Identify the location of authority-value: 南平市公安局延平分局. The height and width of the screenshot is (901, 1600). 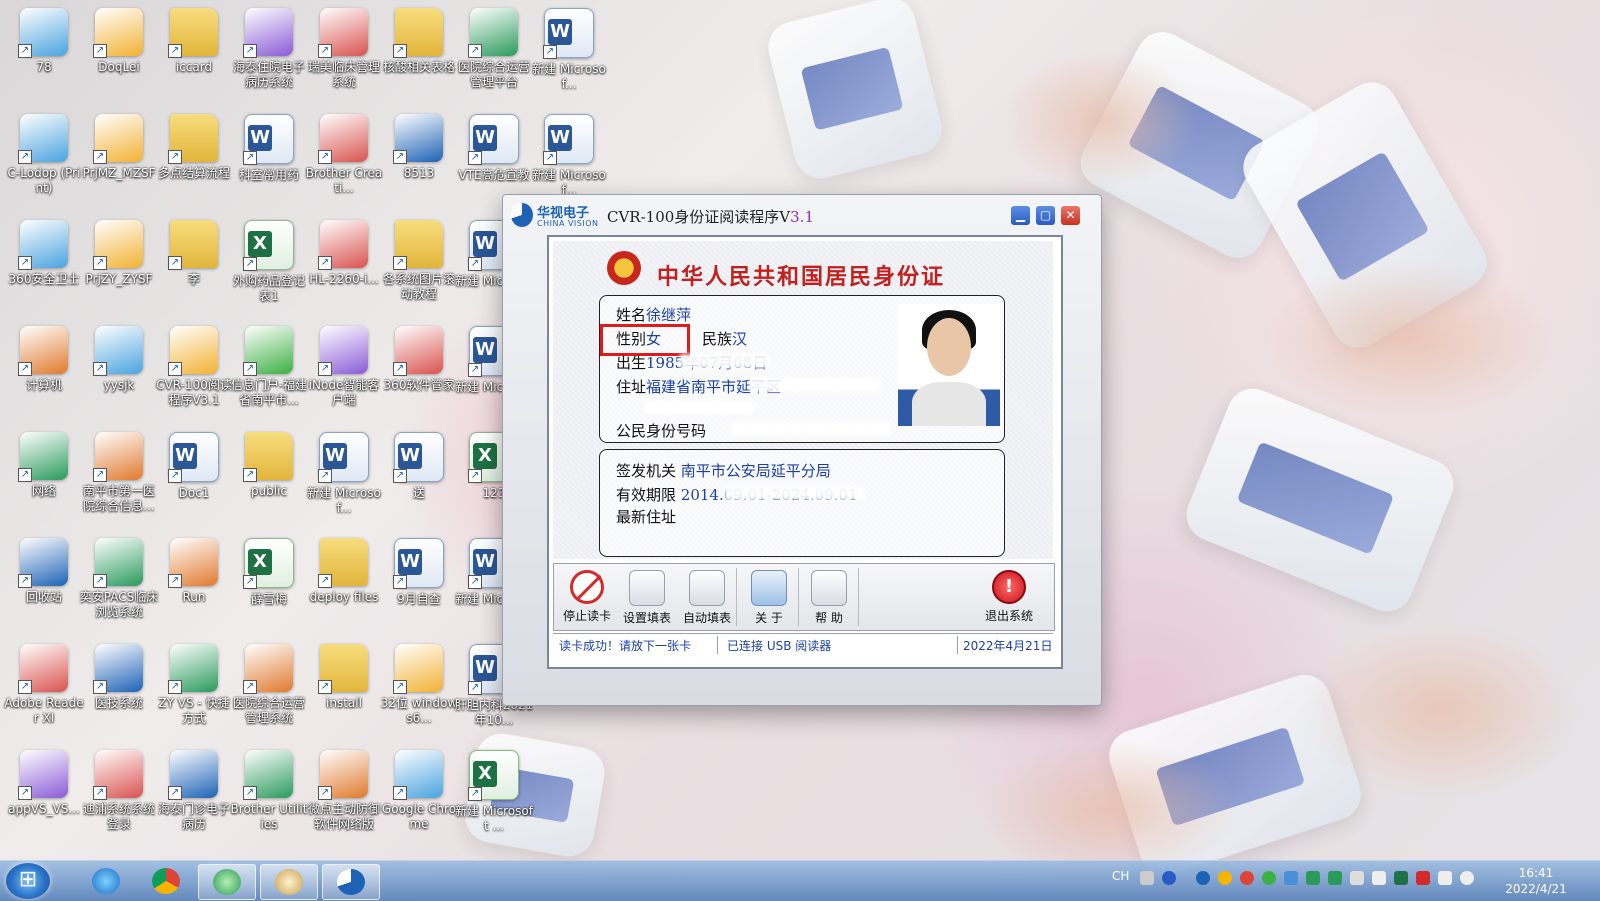
(755, 471).